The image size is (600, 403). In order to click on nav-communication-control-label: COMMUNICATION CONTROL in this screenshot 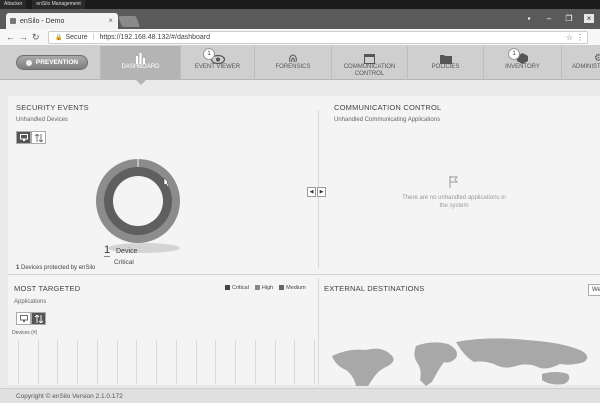, I will do `click(369, 70)`.